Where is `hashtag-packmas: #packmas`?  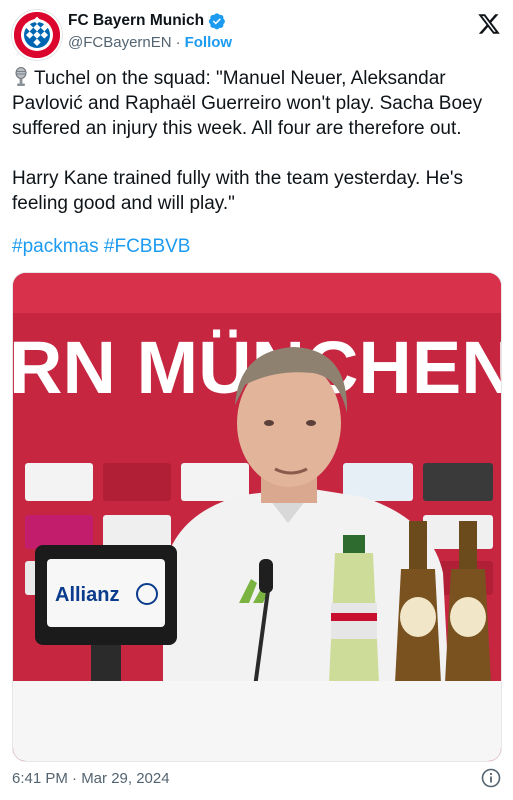
hashtag-packmas: #packmas is located at coordinates (55, 246).